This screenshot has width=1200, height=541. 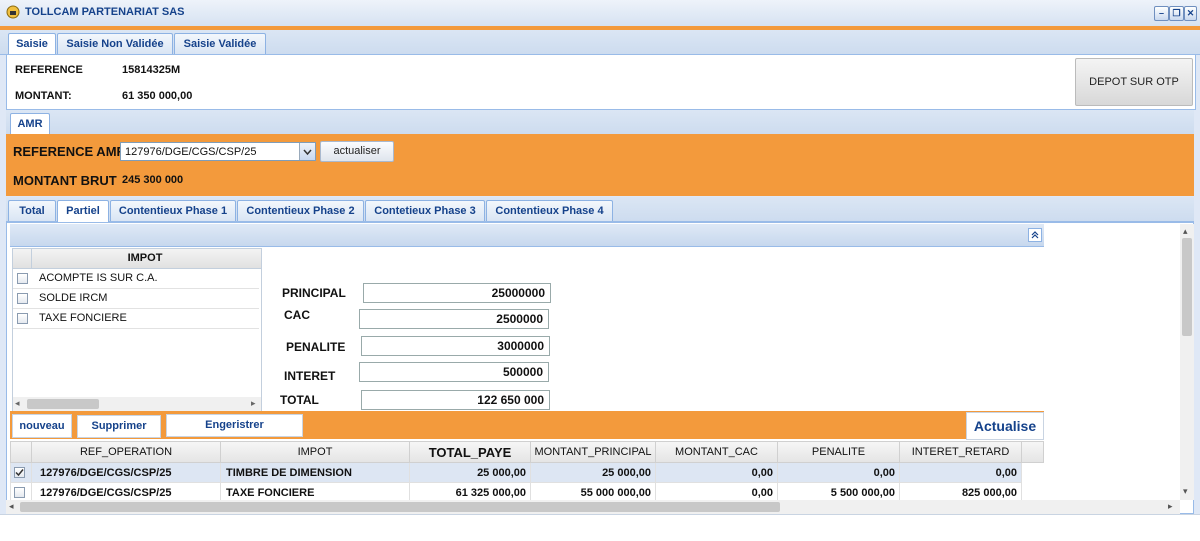 What do you see at coordinates (119, 426) in the screenshot?
I see `supprimer-button: Supprimer` at bounding box center [119, 426].